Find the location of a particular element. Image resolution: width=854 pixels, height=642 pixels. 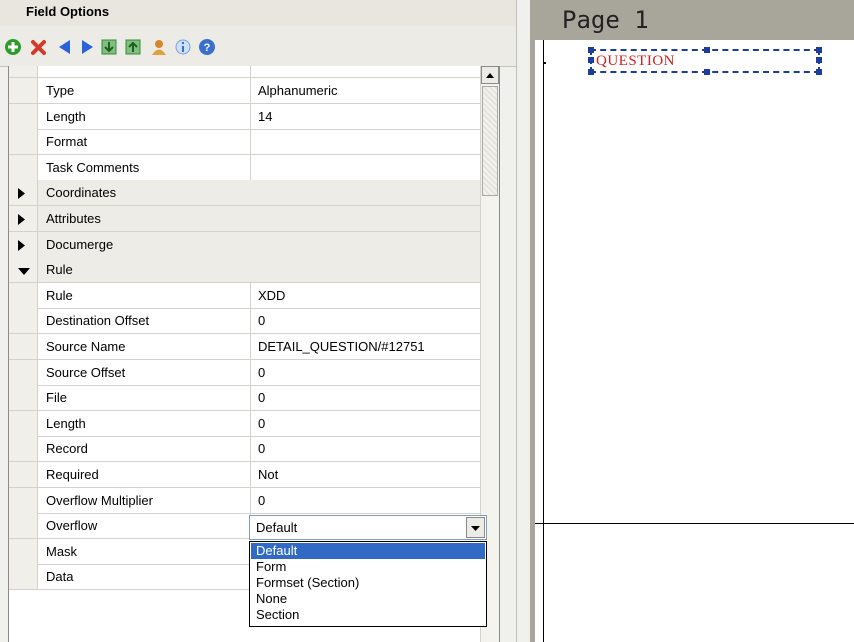

arrow-left-icon is located at coordinates (64, 47).